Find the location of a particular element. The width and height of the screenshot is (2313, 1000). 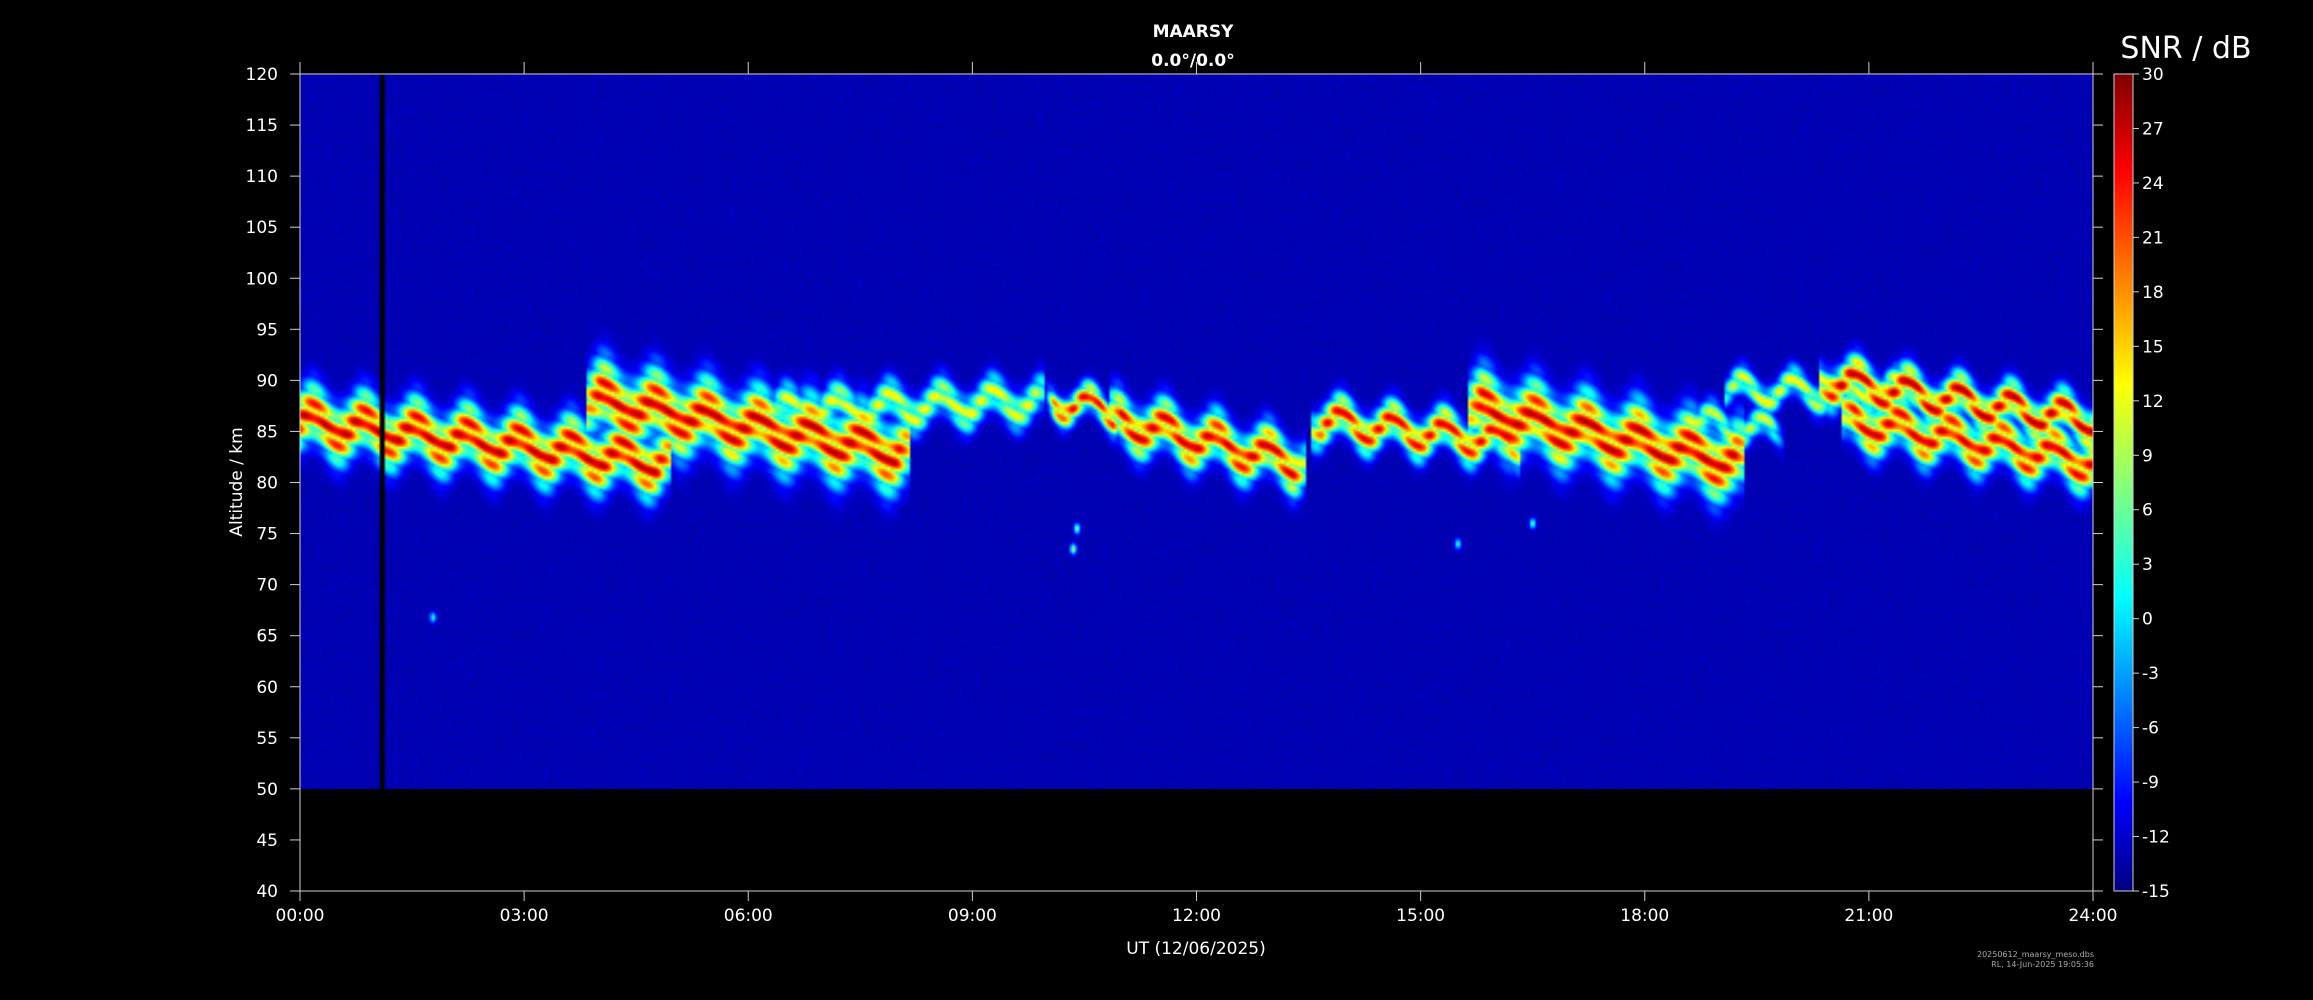

x-axis-label: UT (12/06/2025) is located at coordinates (1195, 949).